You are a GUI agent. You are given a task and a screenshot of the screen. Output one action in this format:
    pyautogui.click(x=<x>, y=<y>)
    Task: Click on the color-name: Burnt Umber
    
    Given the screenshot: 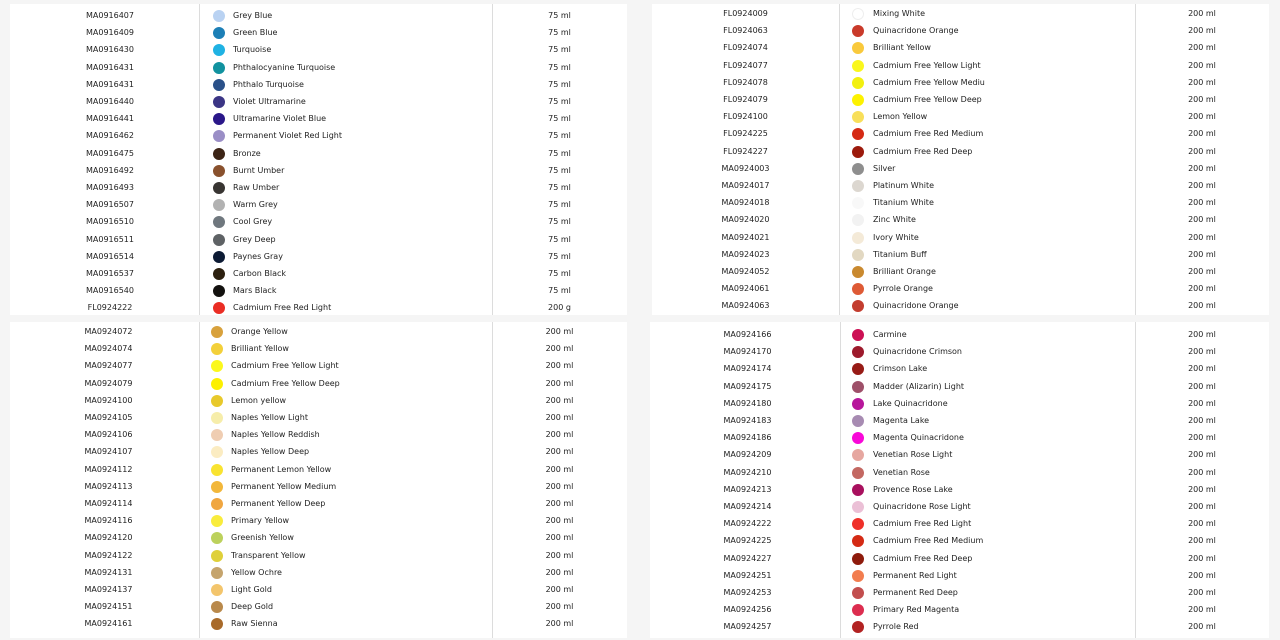 What is the action you would take?
    pyautogui.click(x=259, y=170)
    